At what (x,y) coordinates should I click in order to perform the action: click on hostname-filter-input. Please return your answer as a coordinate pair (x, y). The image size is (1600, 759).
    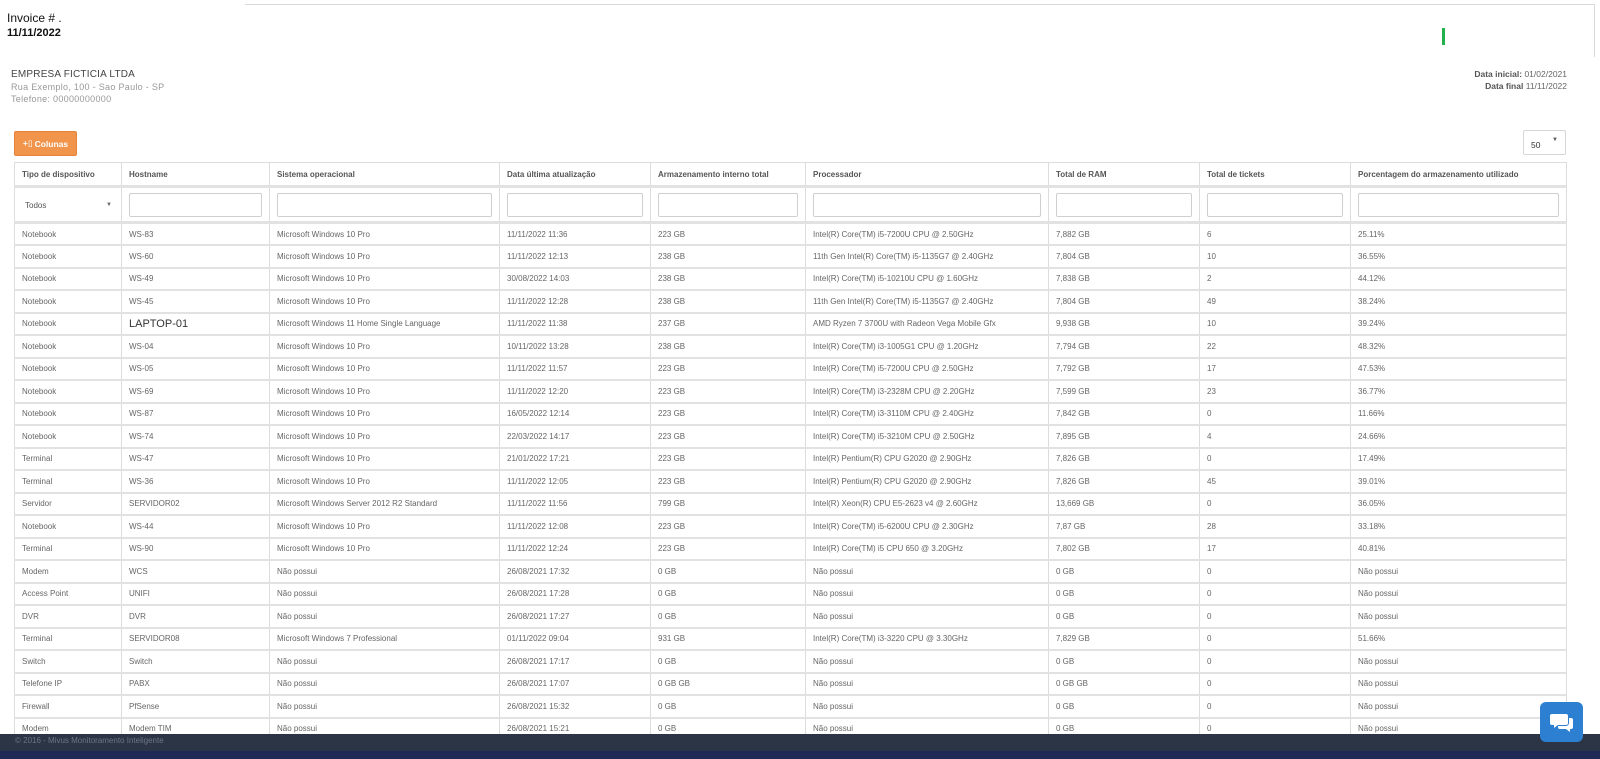
    Looking at the image, I should click on (195, 204).